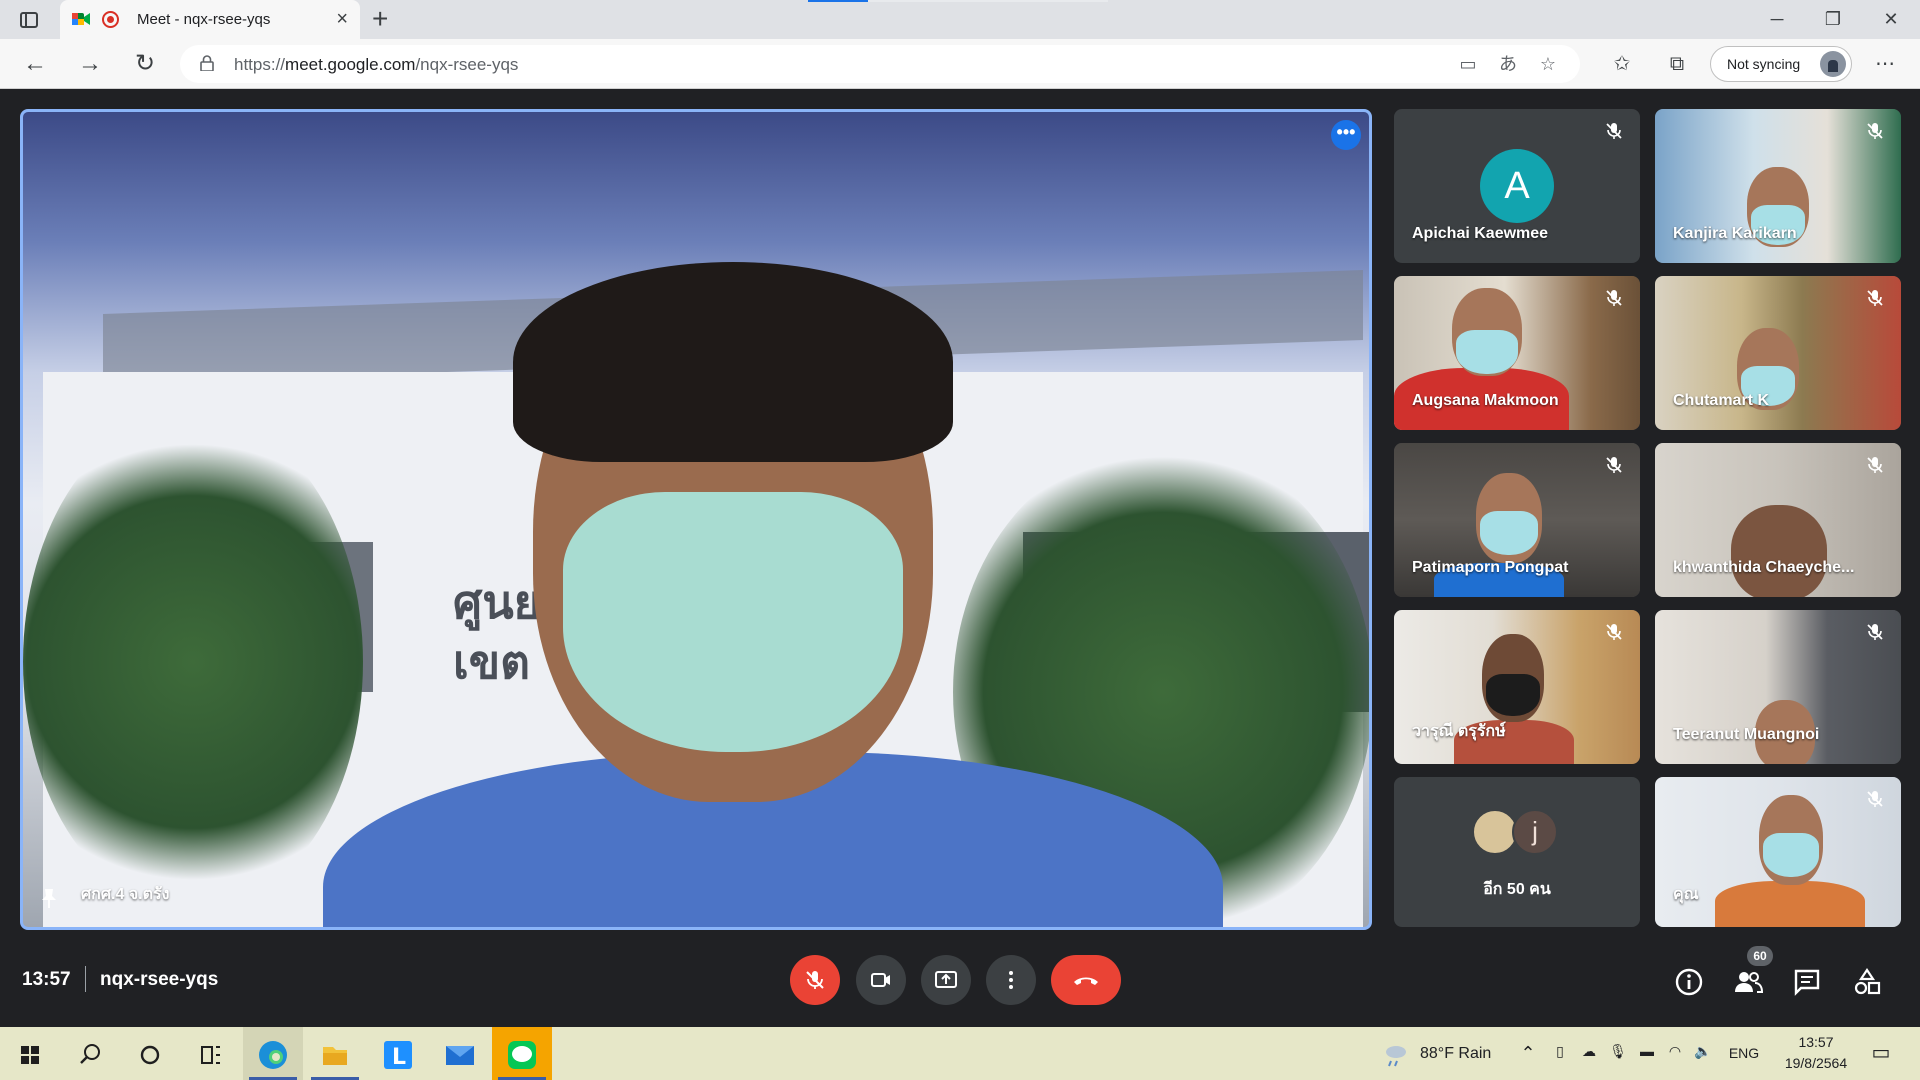 The height and width of the screenshot is (1080, 1920). I want to click on participant-tile: A Apichai Kaewmee, so click(1517, 186).